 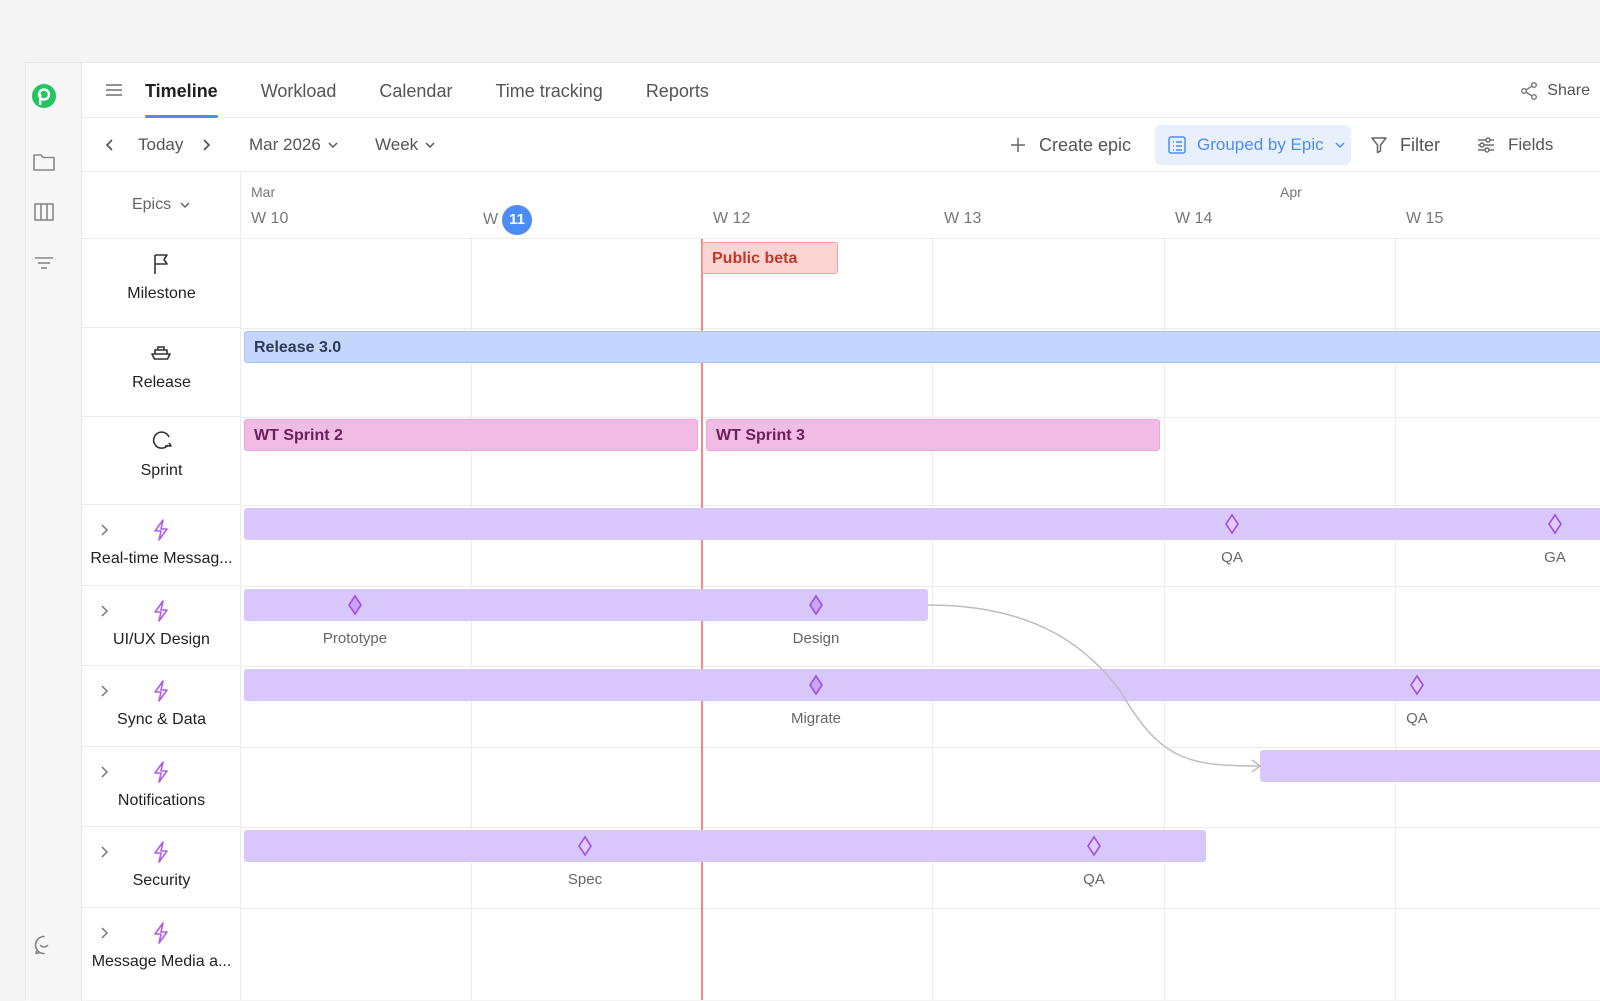 I want to click on grouped-by-dropdown: Grouped by Epic, so click(x=1253, y=145).